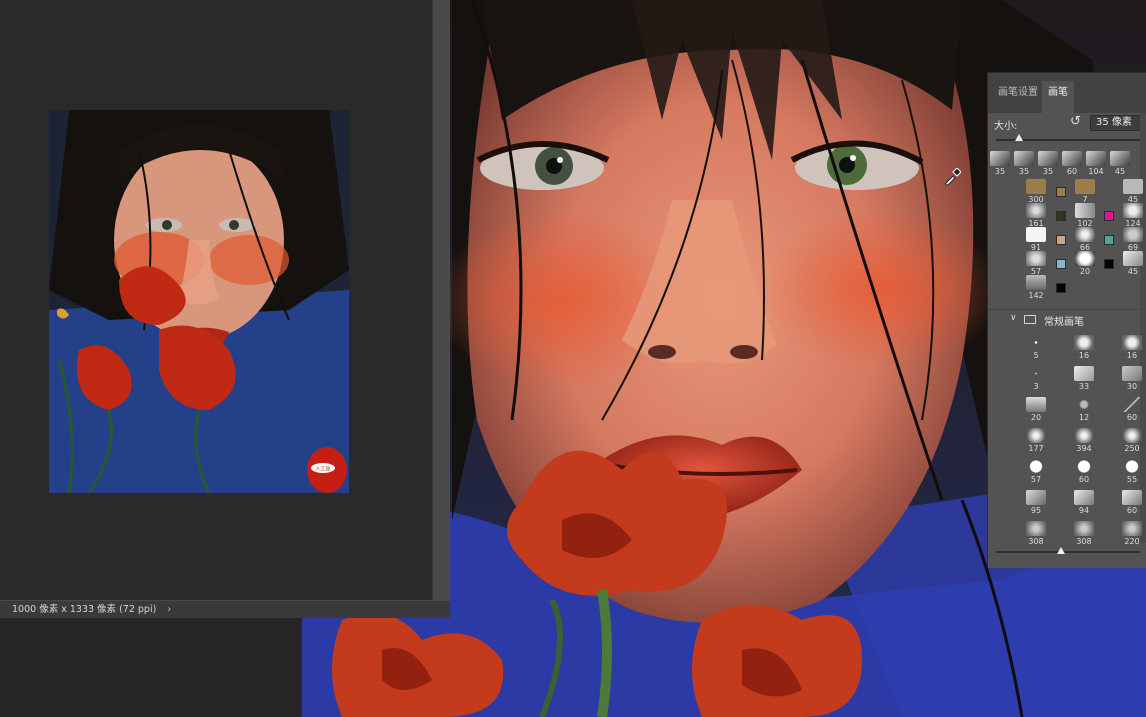 This screenshot has width=1146, height=717. I want to click on brush-preset-tile: 220, so click(1132, 534).